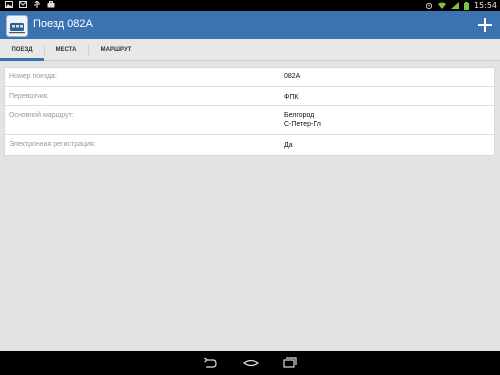 The width and height of the screenshot is (500, 375). Describe the element at coordinates (210, 363) in the screenshot. I see `back-icon` at that location.